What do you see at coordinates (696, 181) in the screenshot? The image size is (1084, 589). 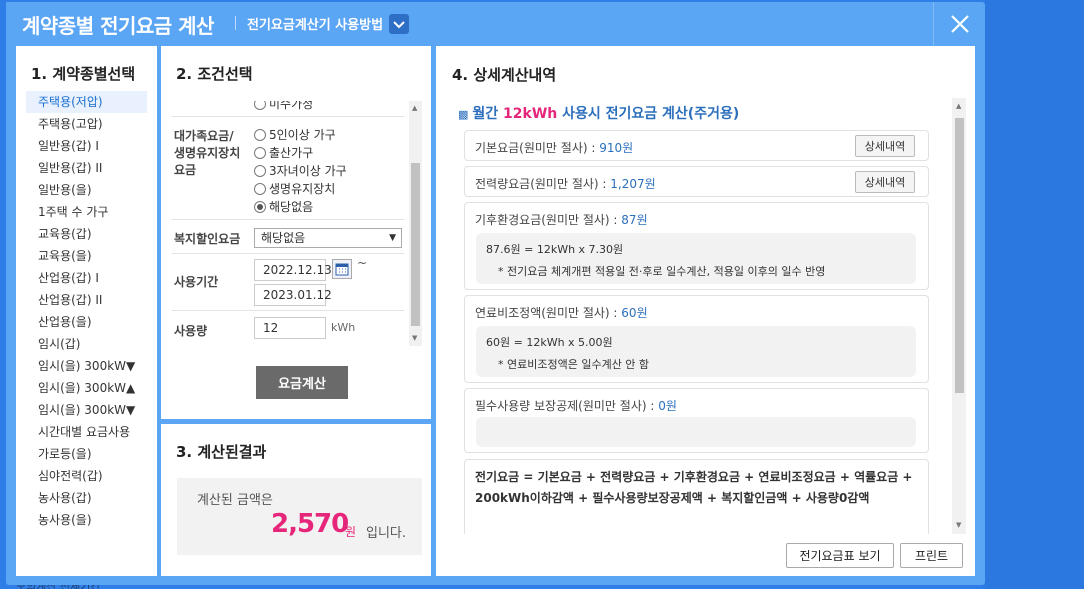 I see `energy-fee-box: 전력량요금(원미만 절사) : 1,207원 상세내역` at bounding box center [696, 181].